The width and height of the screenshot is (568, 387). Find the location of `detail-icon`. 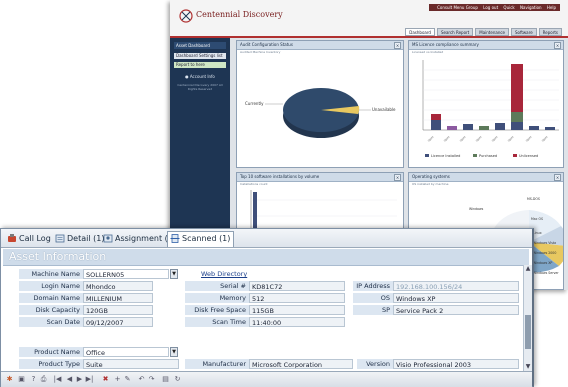

detail-icon is located at coordinates (60, 238).